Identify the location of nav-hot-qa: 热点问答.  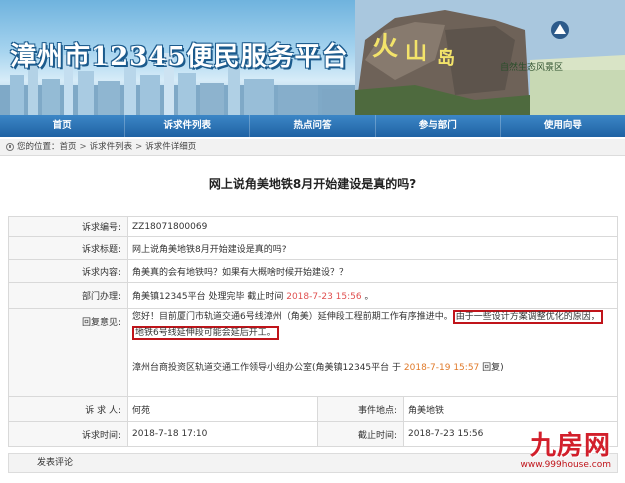
(313, 126).